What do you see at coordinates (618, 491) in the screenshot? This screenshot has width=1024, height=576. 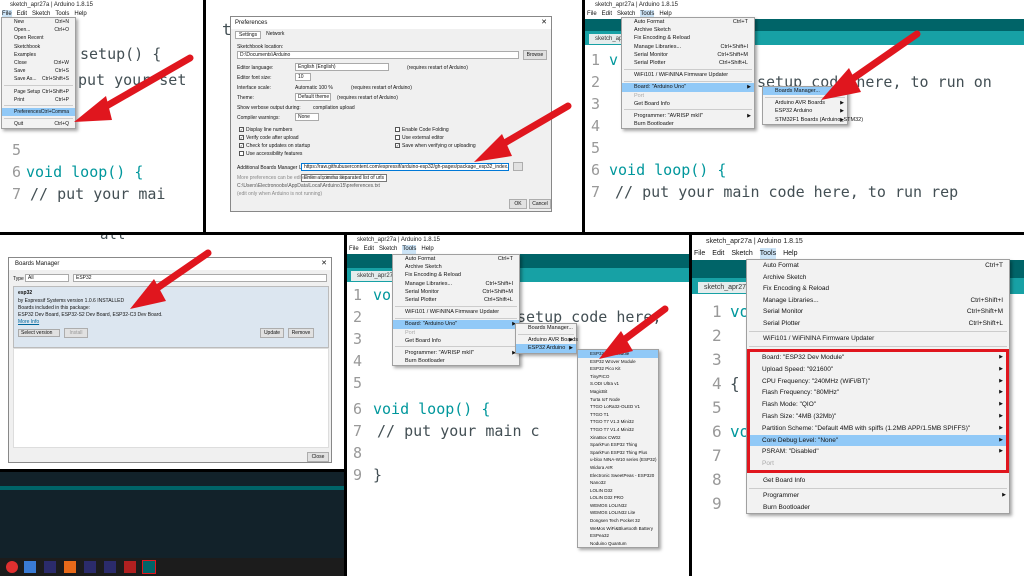 I see `esp32-board-item: LOLIN D32` at bounding box center [618, 491].